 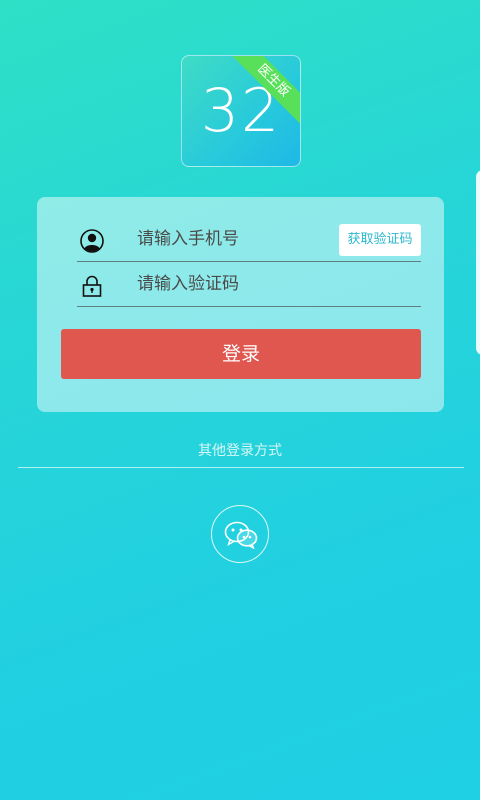 I want to click on side-edge-handle, so click(x=478, y=262).